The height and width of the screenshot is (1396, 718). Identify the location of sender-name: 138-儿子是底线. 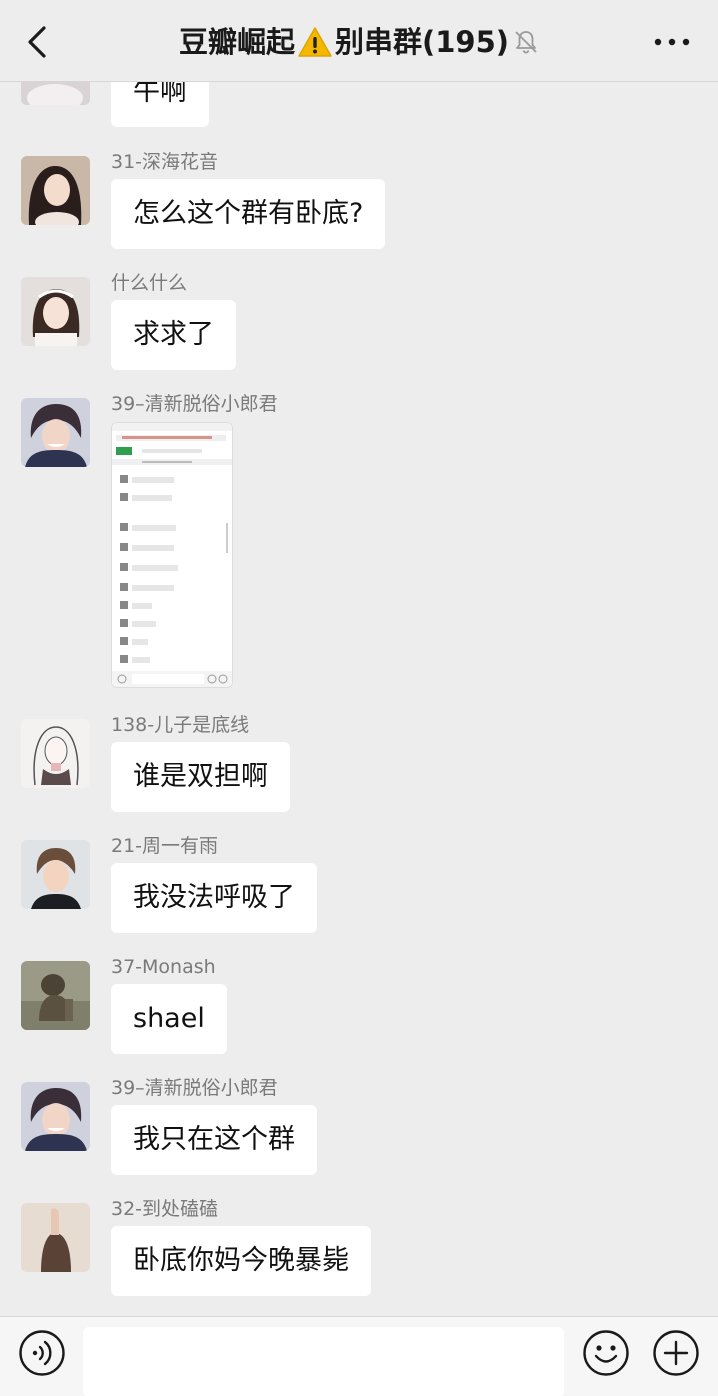
(180, 725).